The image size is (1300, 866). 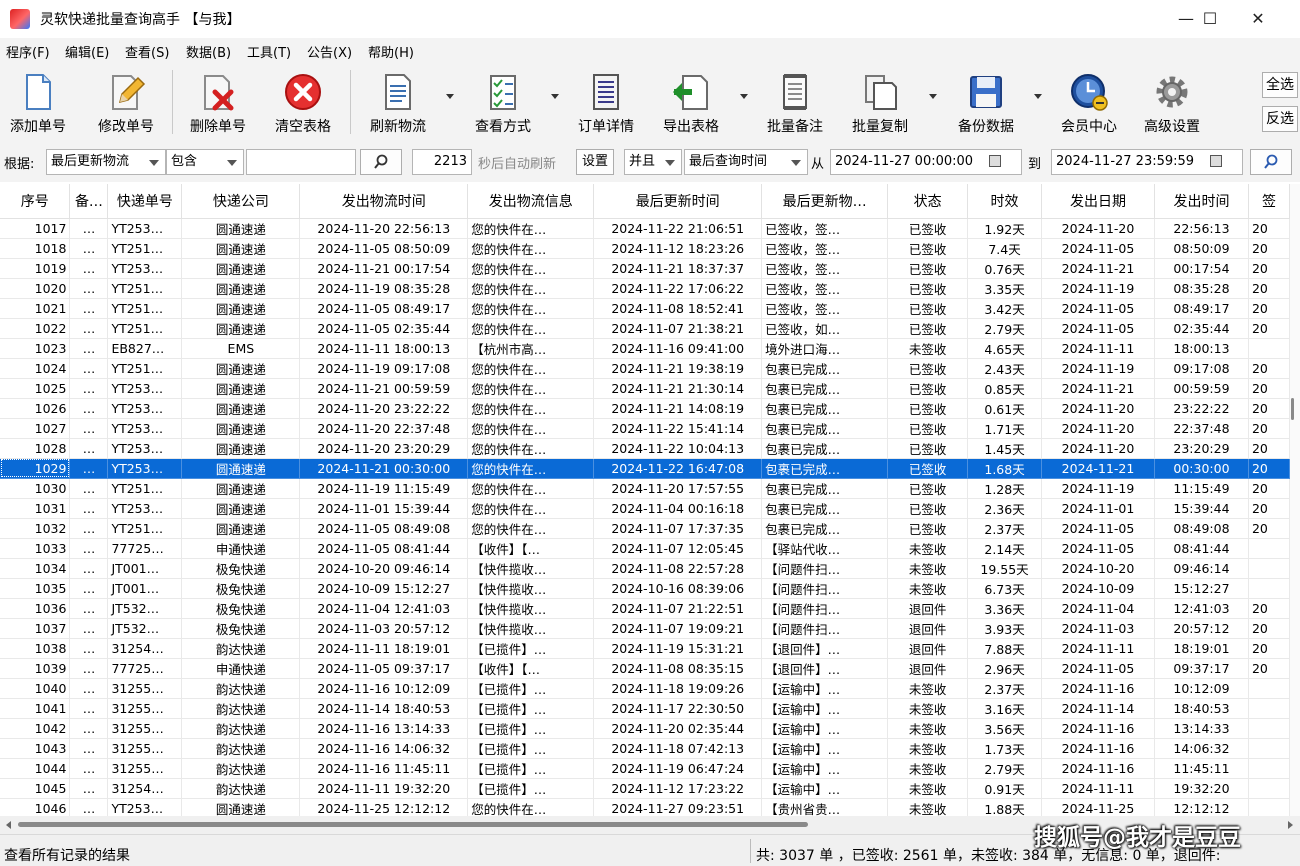 I want to click on refresh-dropdown-arrow-icon, so click(x=450, y=96).